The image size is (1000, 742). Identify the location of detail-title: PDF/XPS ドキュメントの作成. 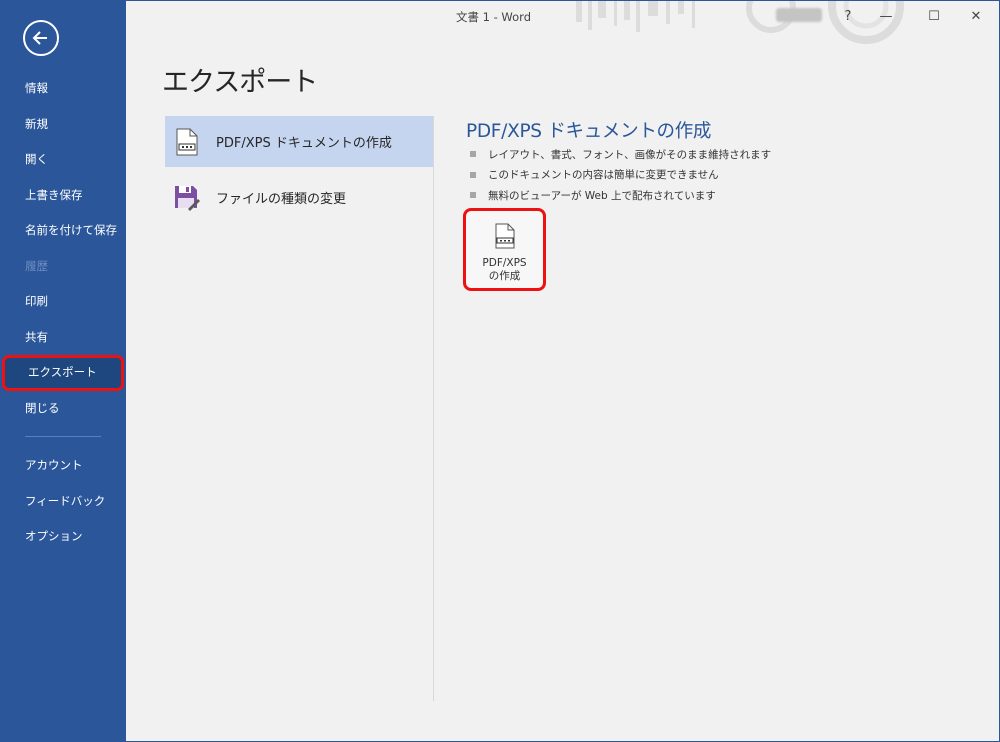
(589, 131).